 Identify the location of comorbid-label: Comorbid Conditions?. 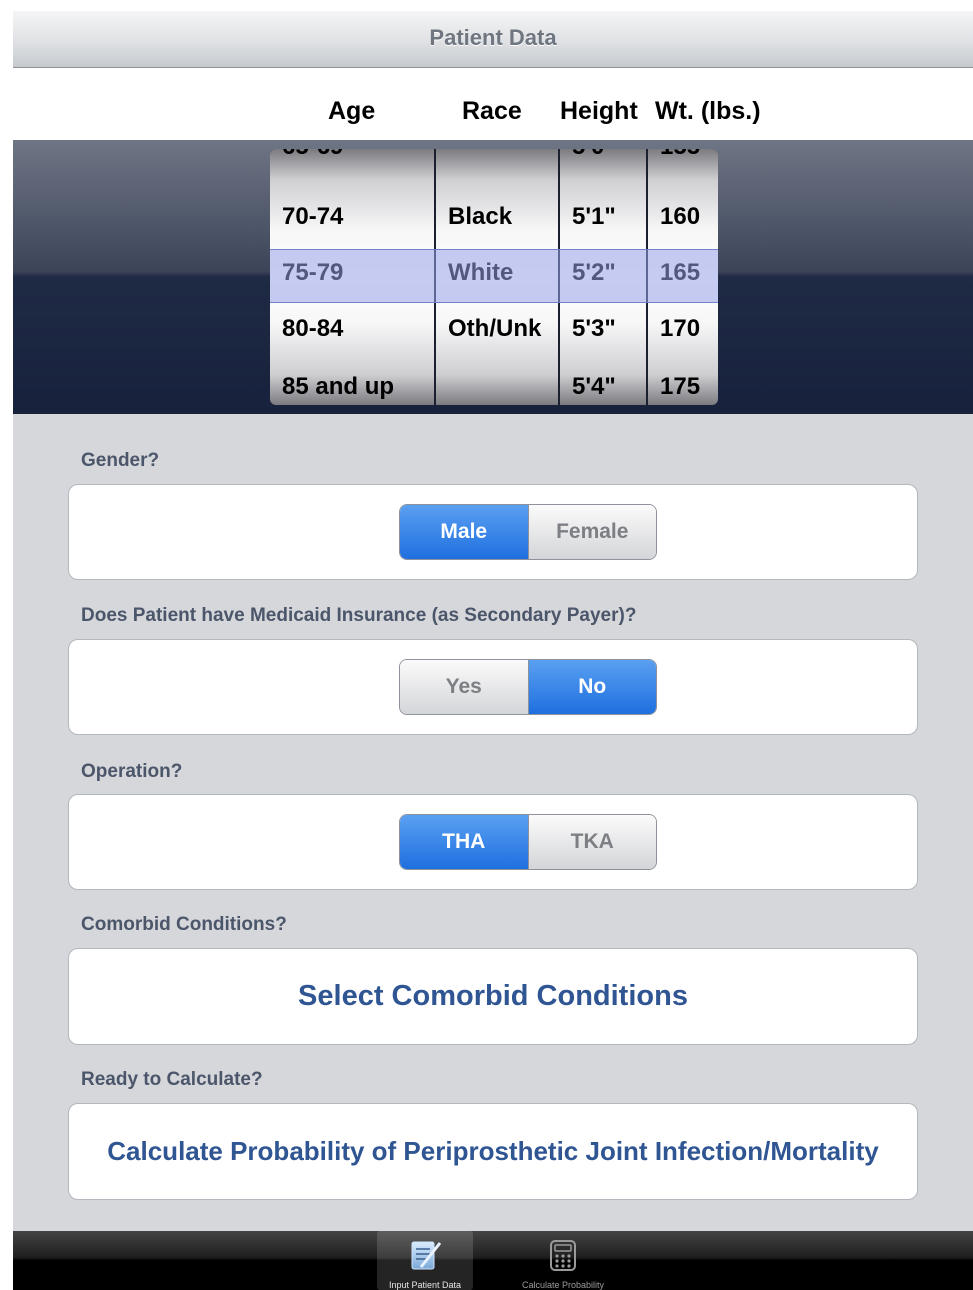
(184, 924).